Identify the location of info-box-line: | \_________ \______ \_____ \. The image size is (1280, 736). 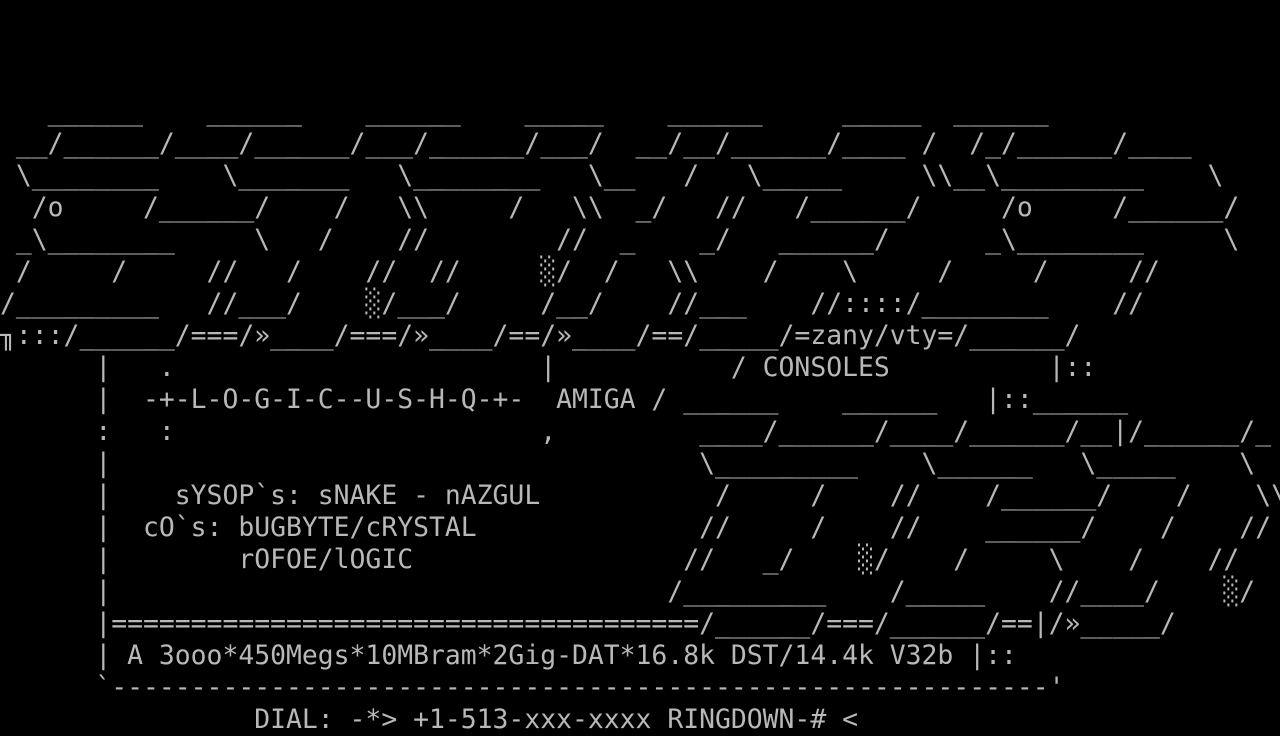
(628, 463).